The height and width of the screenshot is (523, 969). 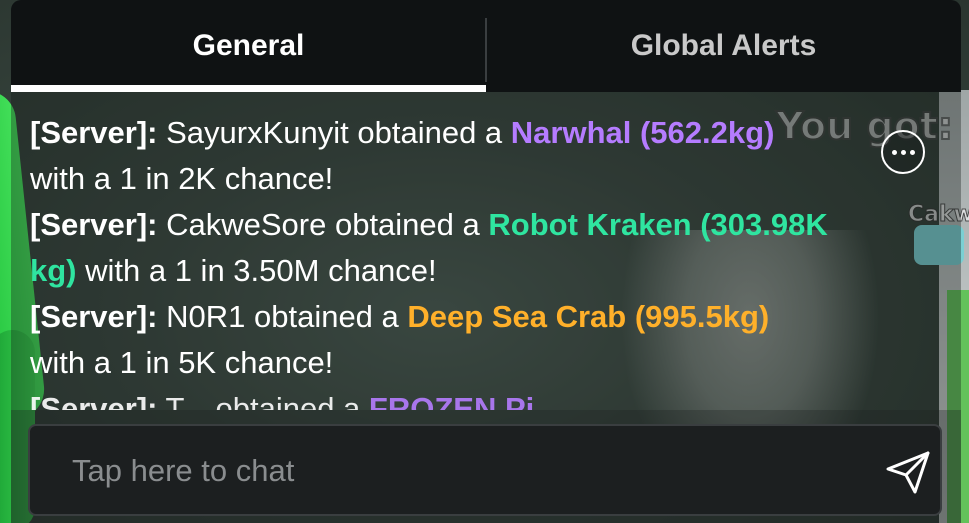 I want to click on message-text: with a 1 in 3.50M chance!, so click(x=256, y=270).